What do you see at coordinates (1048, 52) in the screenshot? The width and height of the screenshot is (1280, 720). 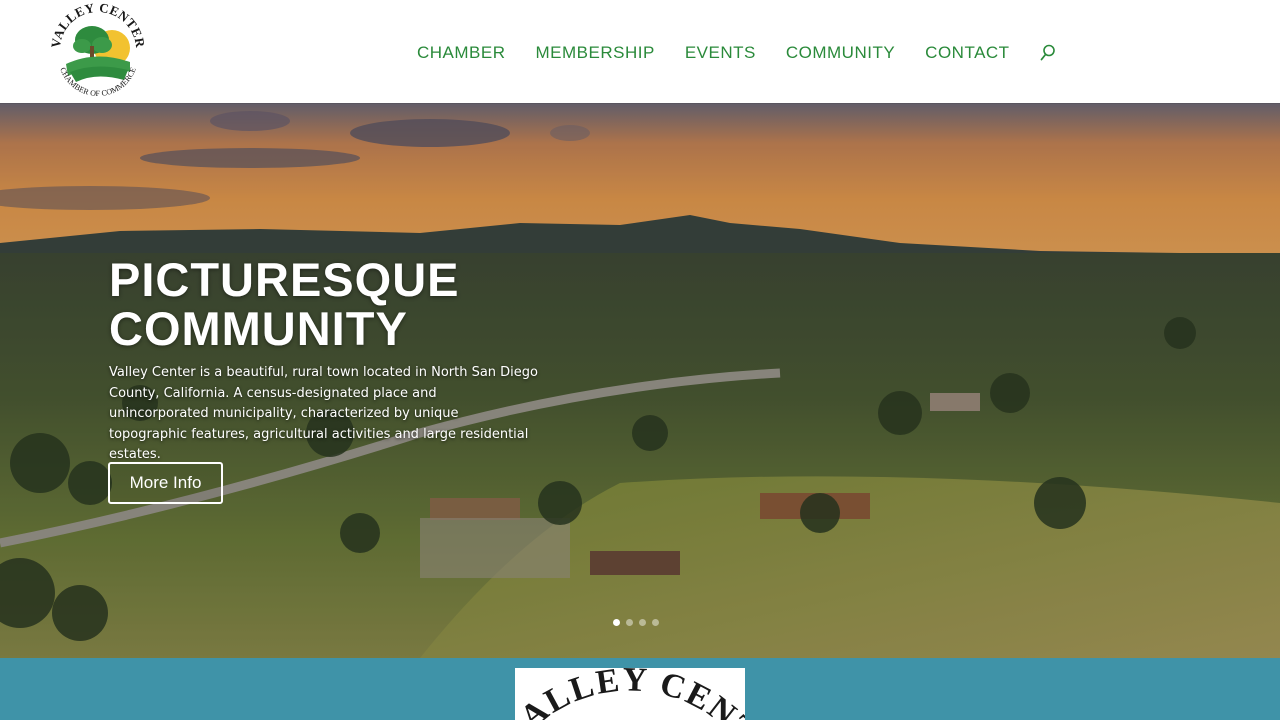 I see `search-icon` at bounding box center [1048, 52].